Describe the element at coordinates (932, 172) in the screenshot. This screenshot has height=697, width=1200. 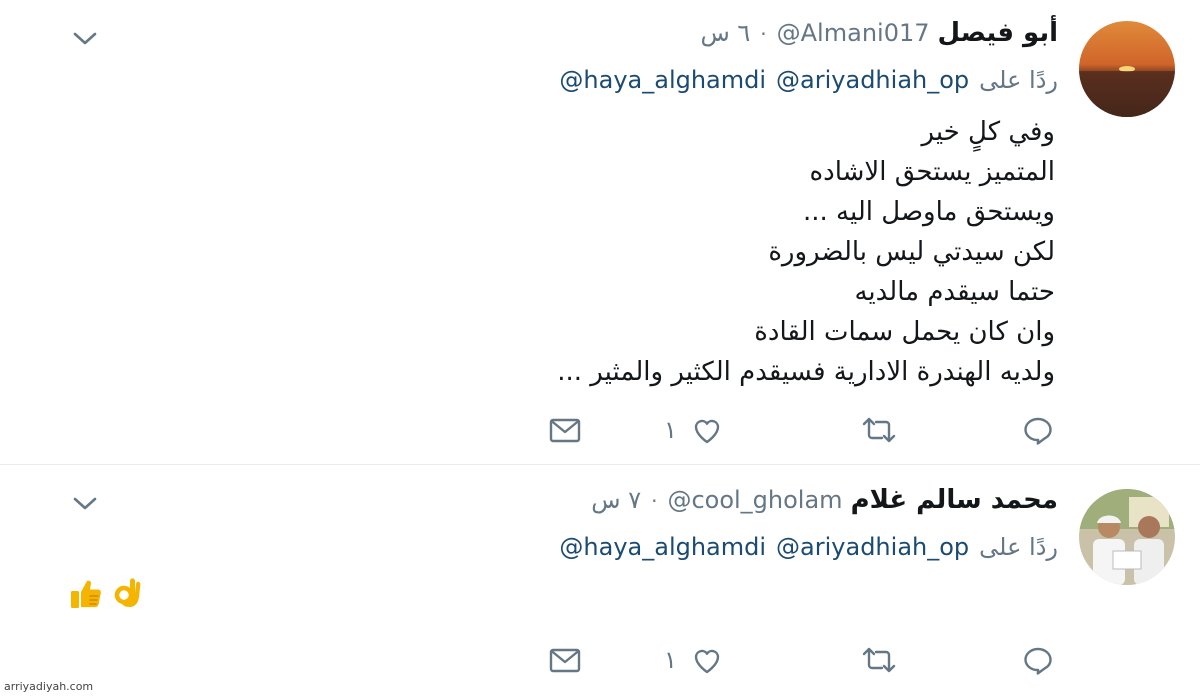
I see `tweet-text-line: المتميز يستحق الاشاده` at that location.